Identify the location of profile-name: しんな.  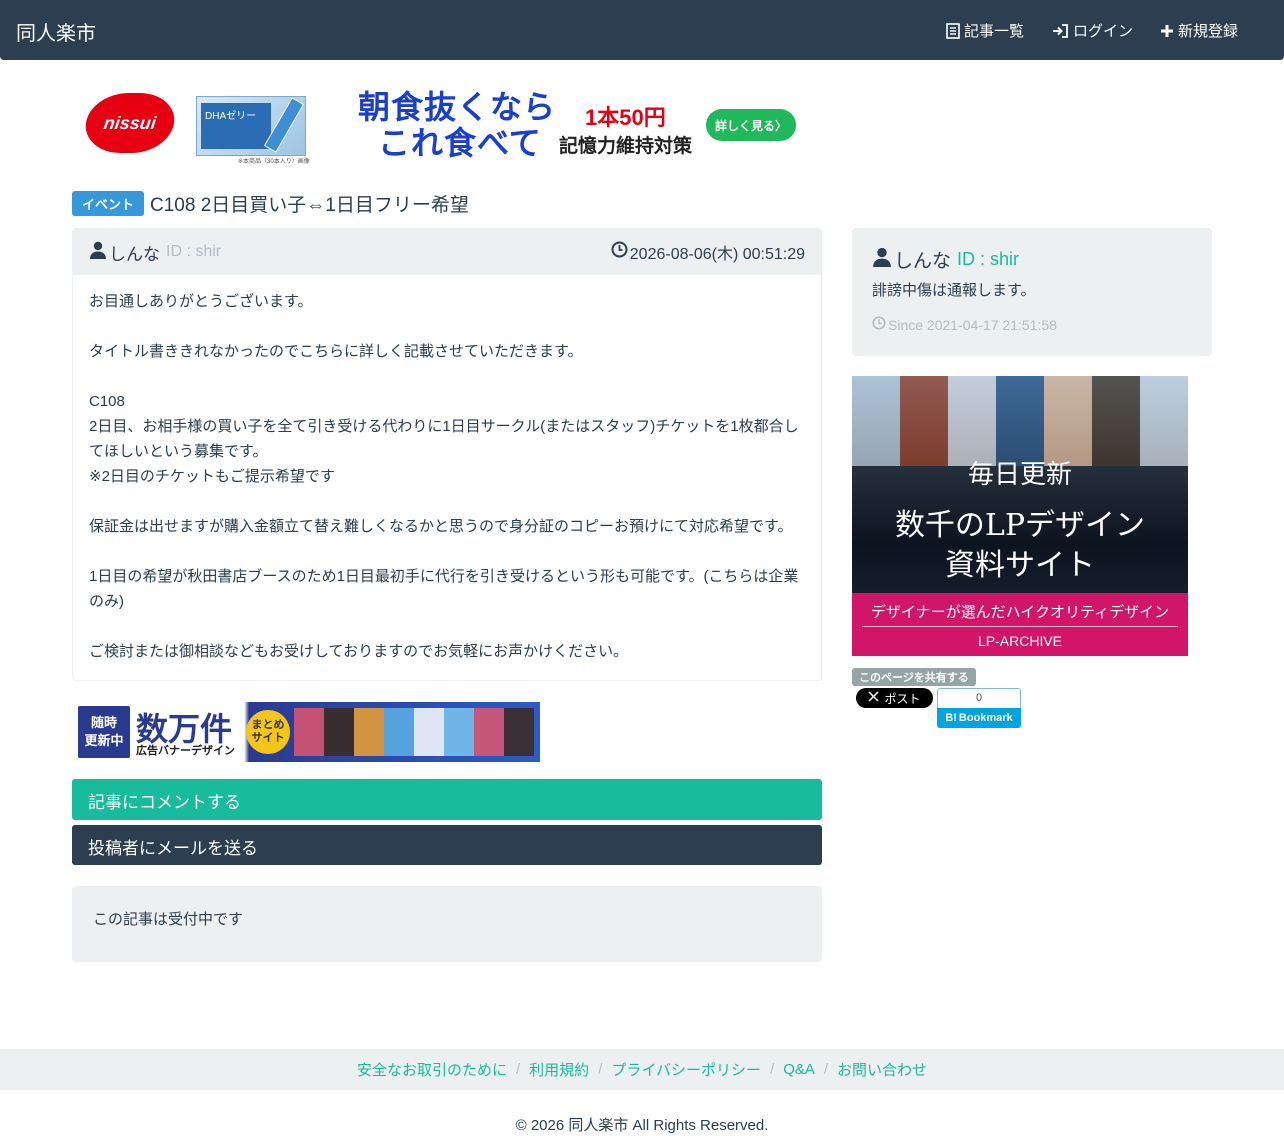
(923, 261).